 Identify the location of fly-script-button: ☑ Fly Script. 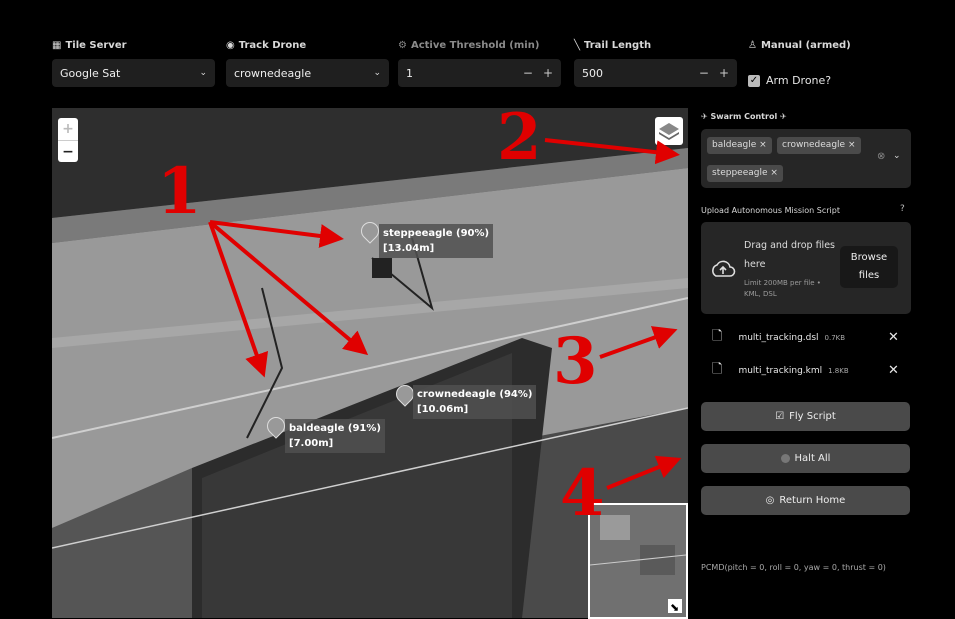
(805, 416).